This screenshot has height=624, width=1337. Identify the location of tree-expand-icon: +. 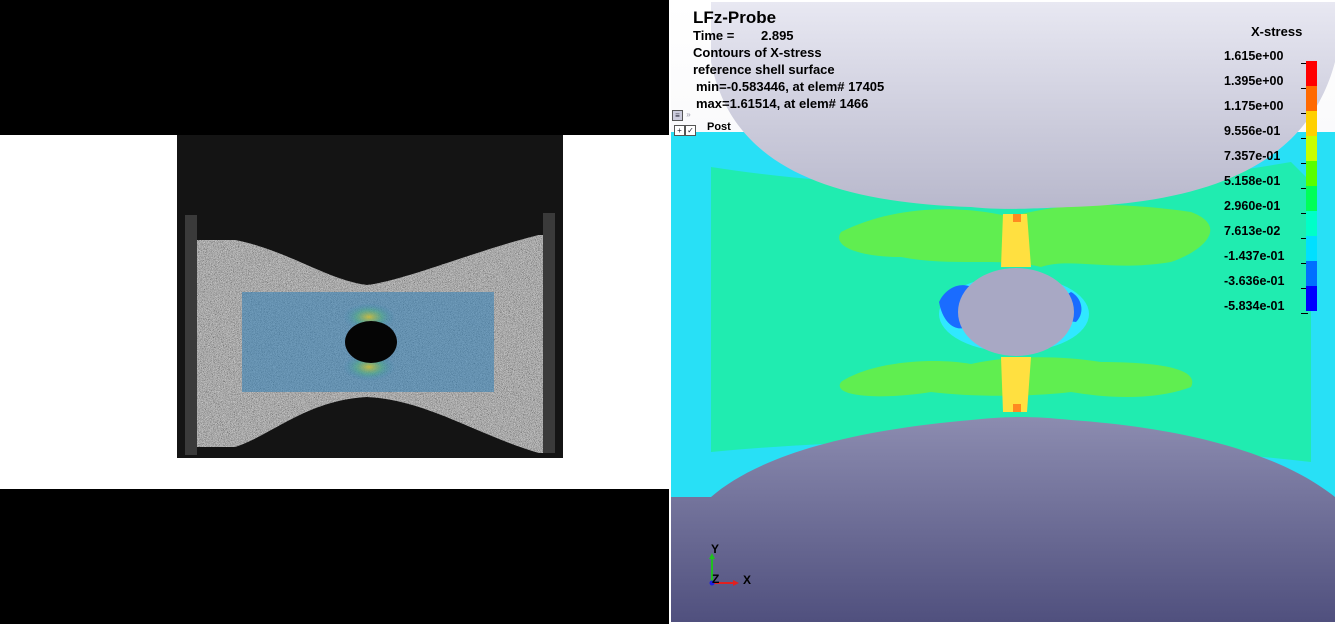
(679, 130).